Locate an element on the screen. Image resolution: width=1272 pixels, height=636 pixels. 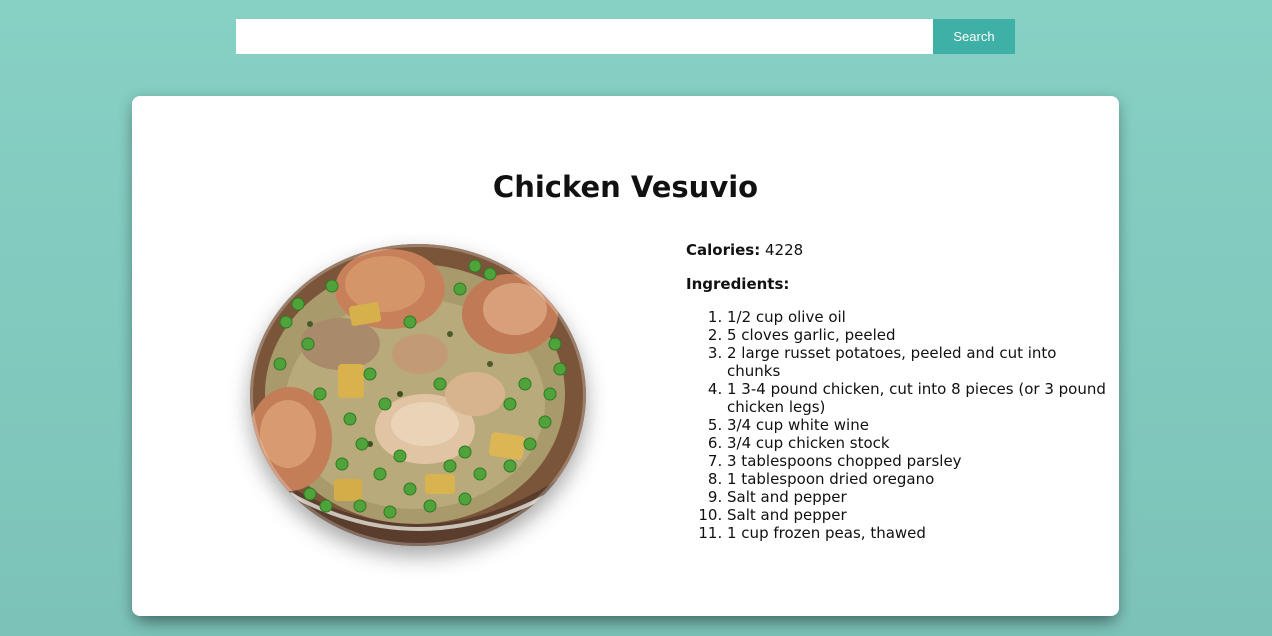
search-bar: Search is located at coordinates (625, 36).